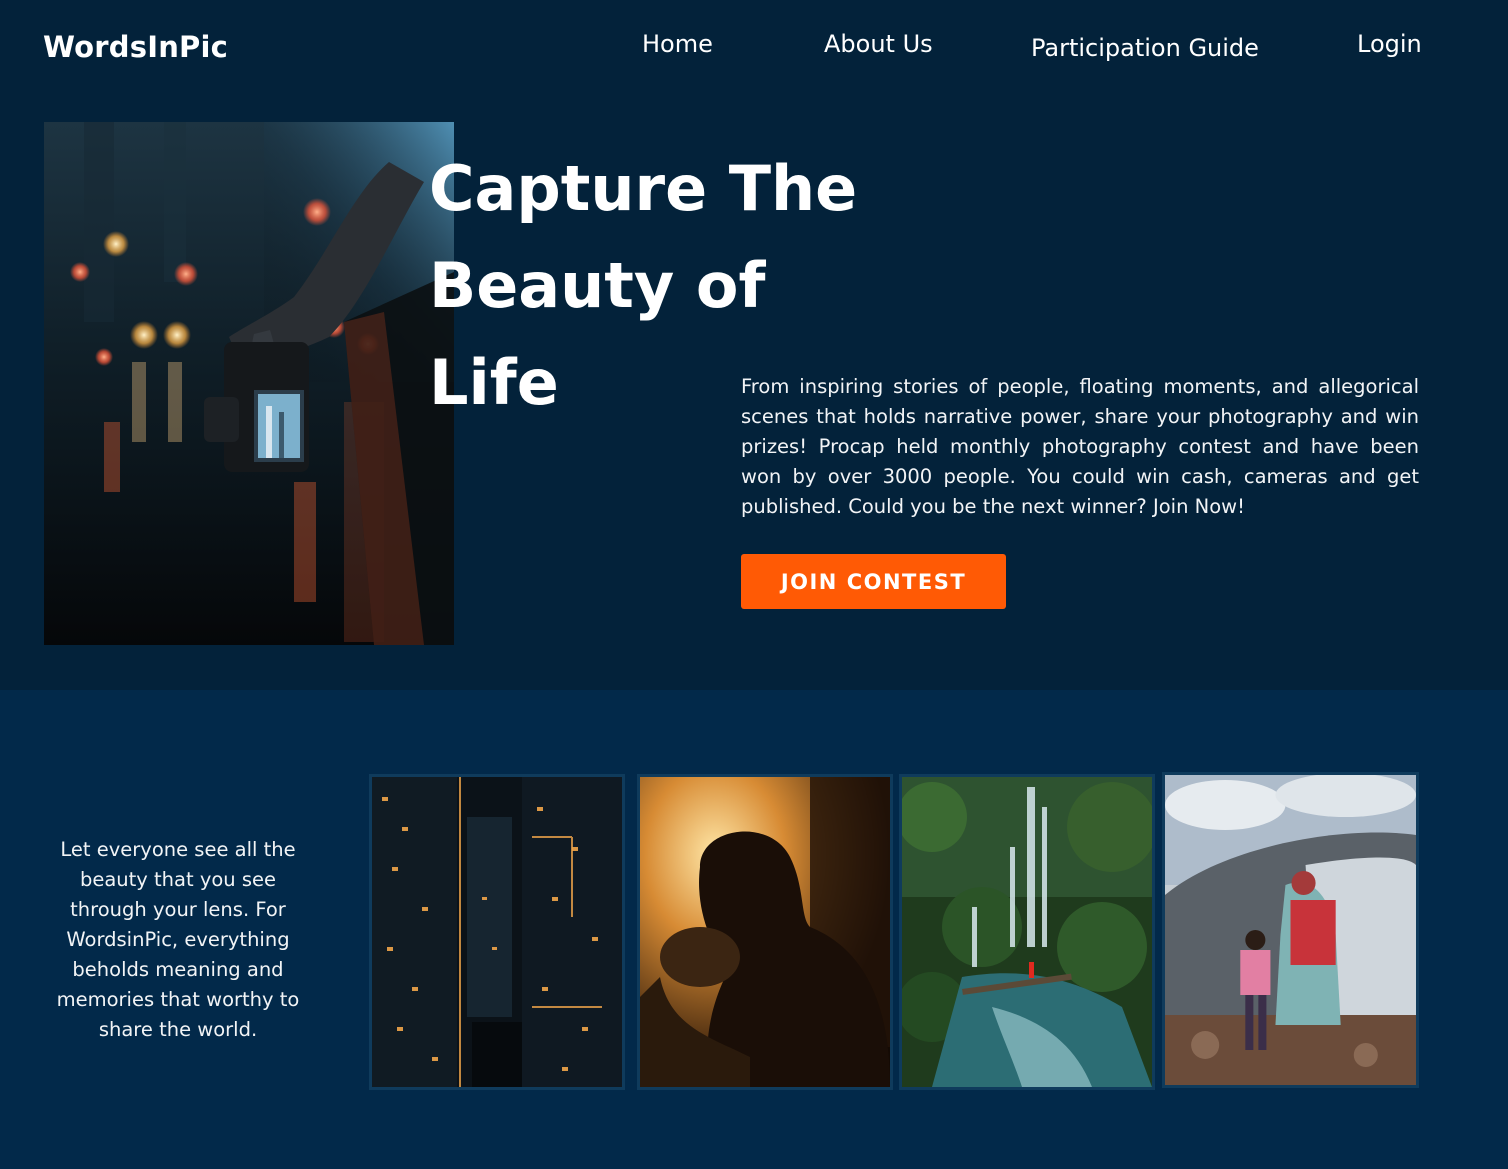  What do you see at coordinates (597, 285) in the screenshot?
I see `hero-title-line-2: Beauty of` at bounding box center [597, 285].